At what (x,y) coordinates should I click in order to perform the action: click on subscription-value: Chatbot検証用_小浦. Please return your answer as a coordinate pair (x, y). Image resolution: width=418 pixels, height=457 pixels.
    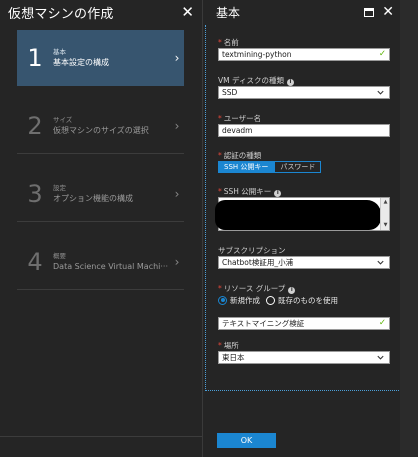
    Looking at the image, I should click on (258, 262).